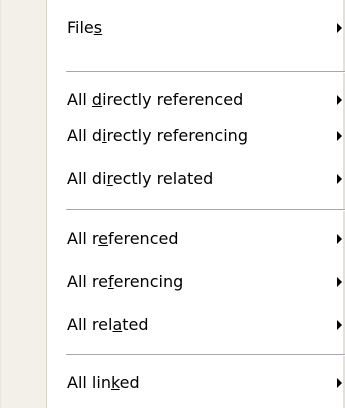  I want to click on menu-left-border, so click(0, 204).